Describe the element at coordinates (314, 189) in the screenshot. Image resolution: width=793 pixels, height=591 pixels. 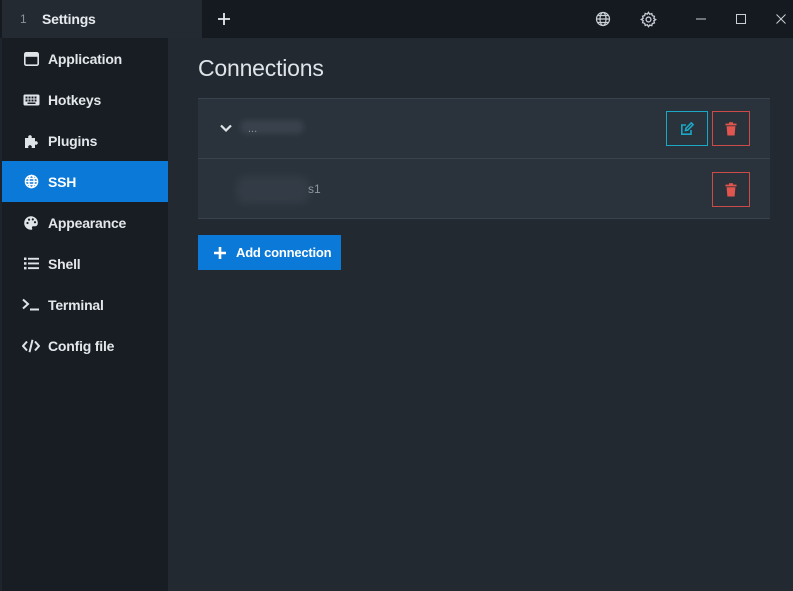
I see `connection-name: s1` at that location.